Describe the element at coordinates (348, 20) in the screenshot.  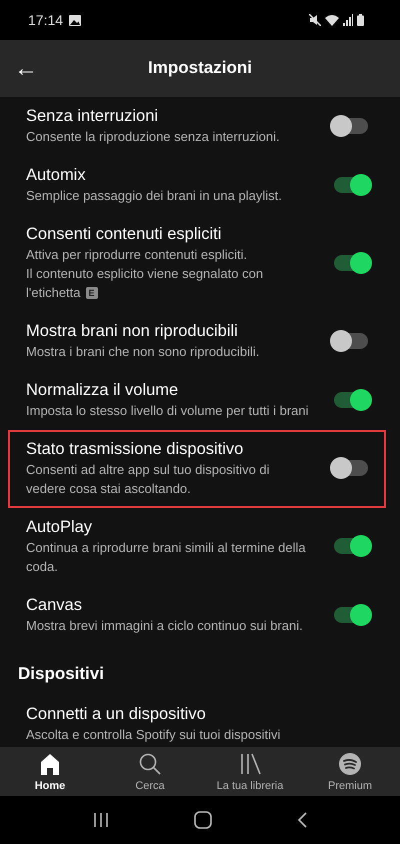
I see `signal-icon` at that location.